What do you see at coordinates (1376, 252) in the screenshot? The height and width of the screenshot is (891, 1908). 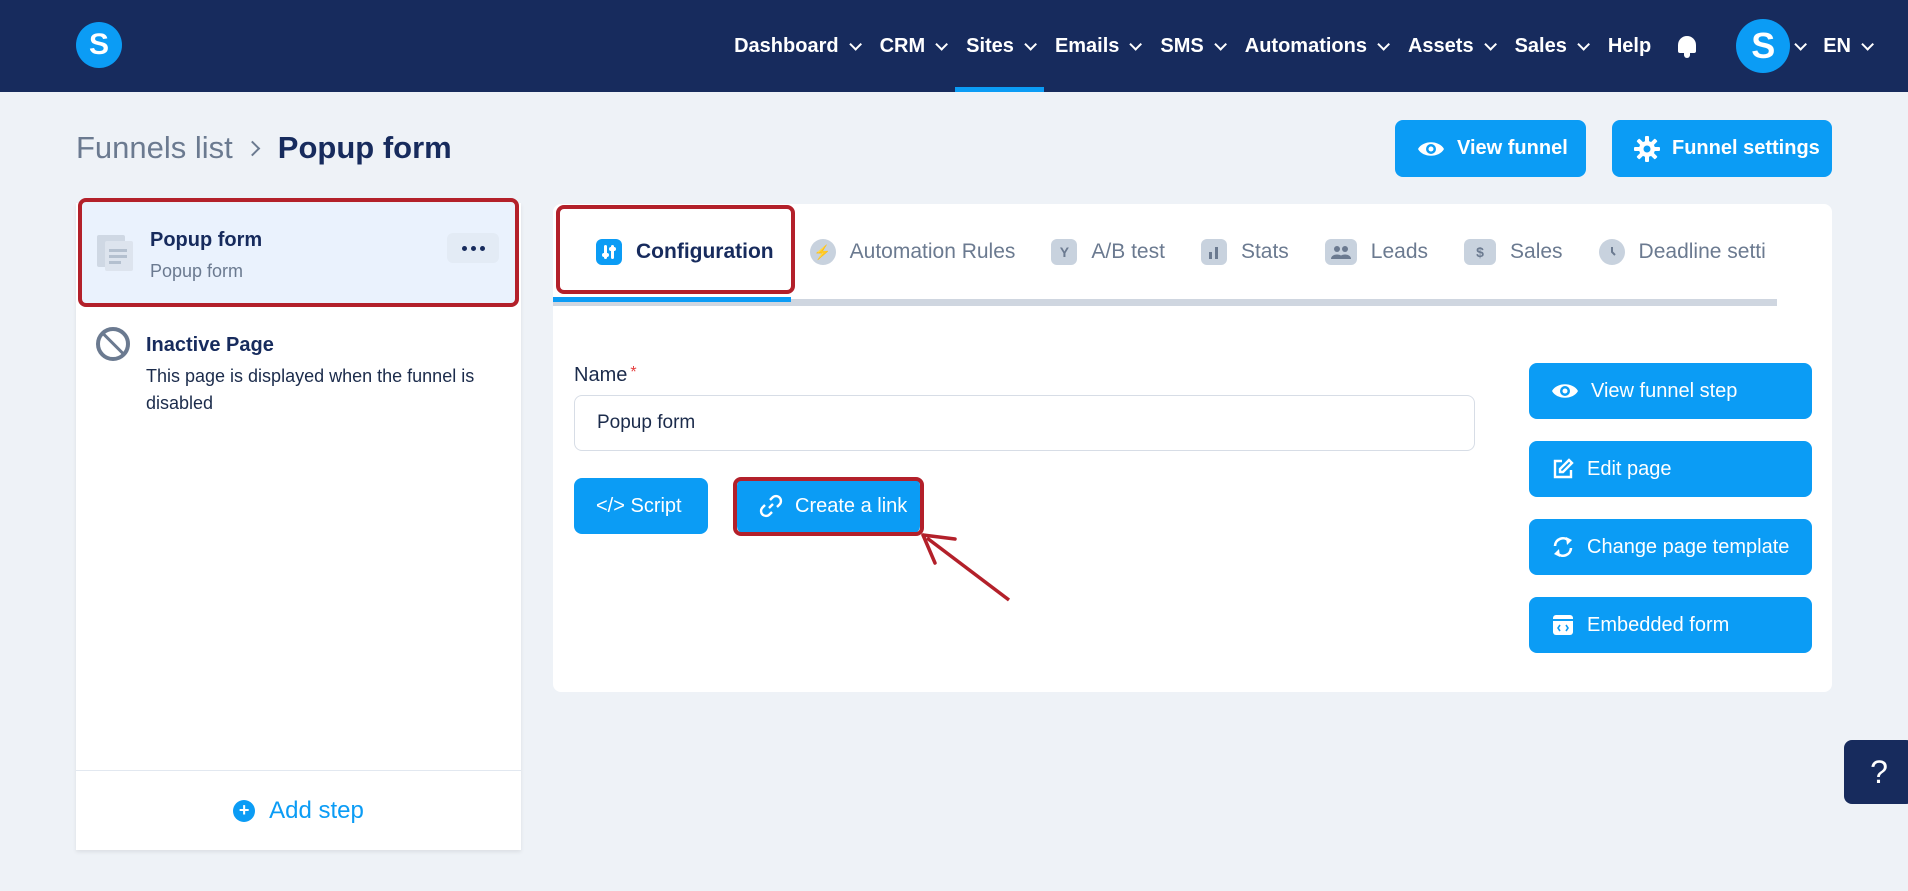 I see `tab-leads: Leads` at bounding box center [1376, 252].